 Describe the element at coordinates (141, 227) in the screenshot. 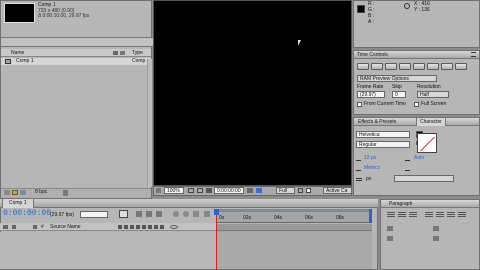

I see `switches-header-icons` at that location.